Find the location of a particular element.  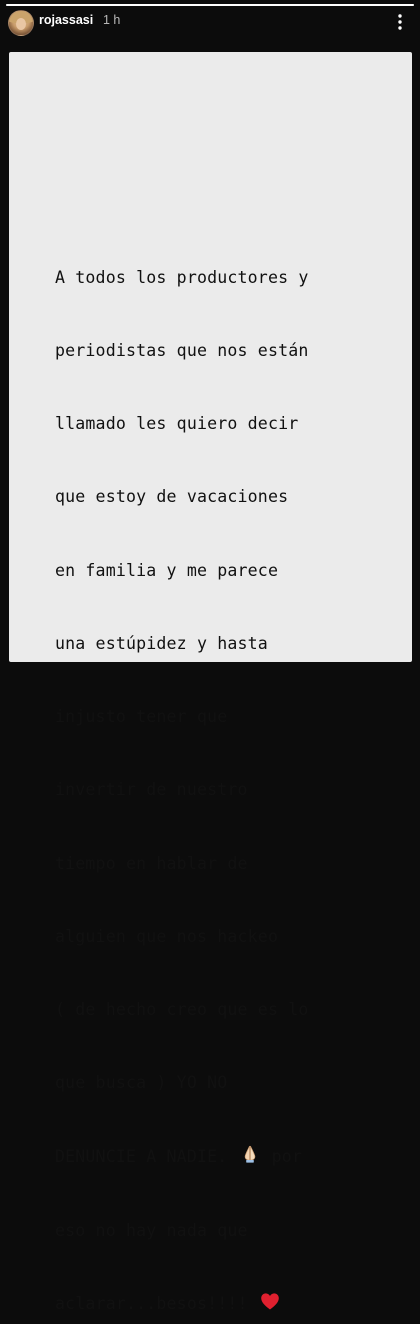

message-line-7: injusto tener que is located at coordinates (141, 717).